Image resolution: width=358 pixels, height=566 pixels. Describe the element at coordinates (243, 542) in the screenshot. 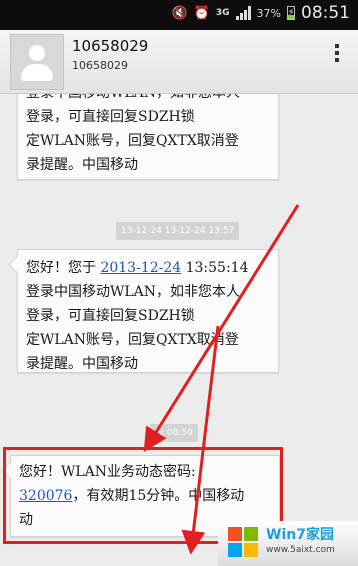

I see `windows-logo-icon` at that location.